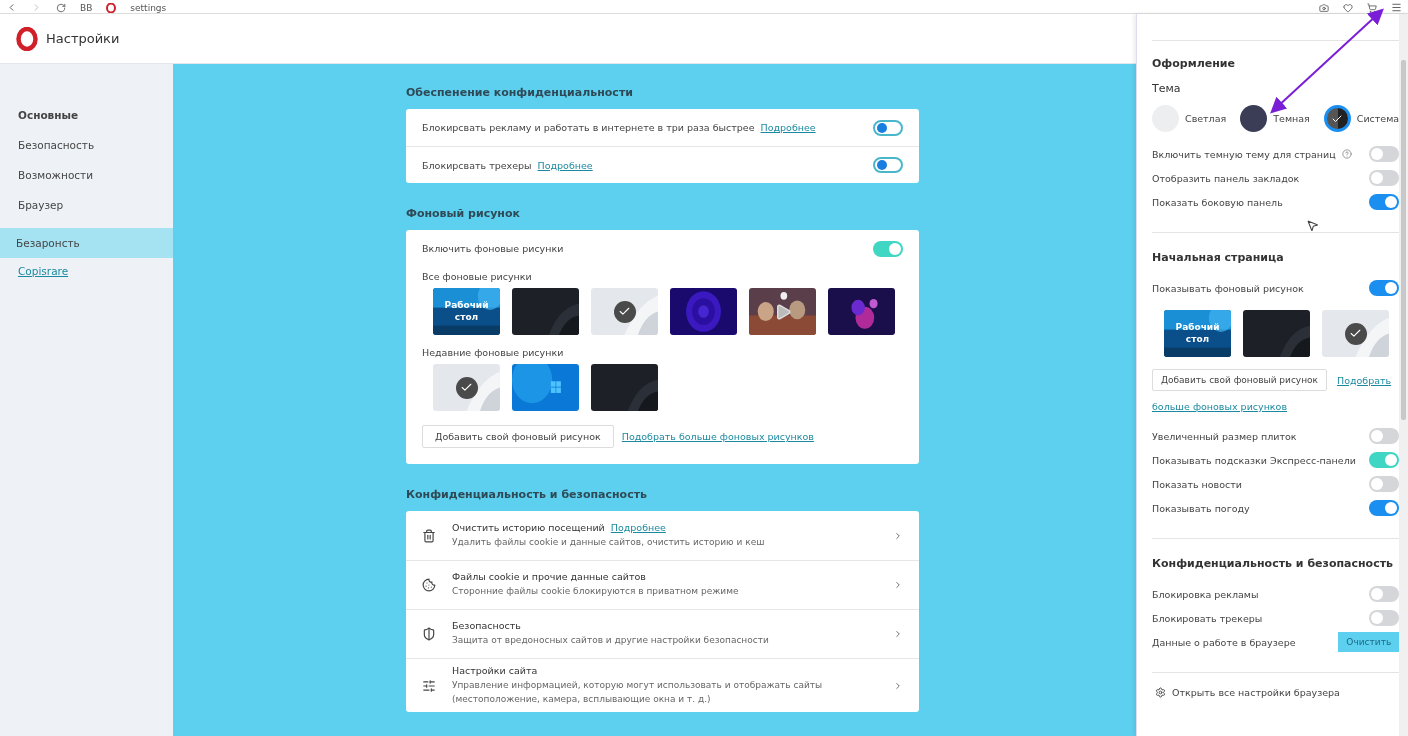 Image resolution: width=1408 pixels, height=736 pixels. What do you see at coordinates (1312, 225) in the screenshot?
I see `cursor-icon` at bounding box center [1312, 225].